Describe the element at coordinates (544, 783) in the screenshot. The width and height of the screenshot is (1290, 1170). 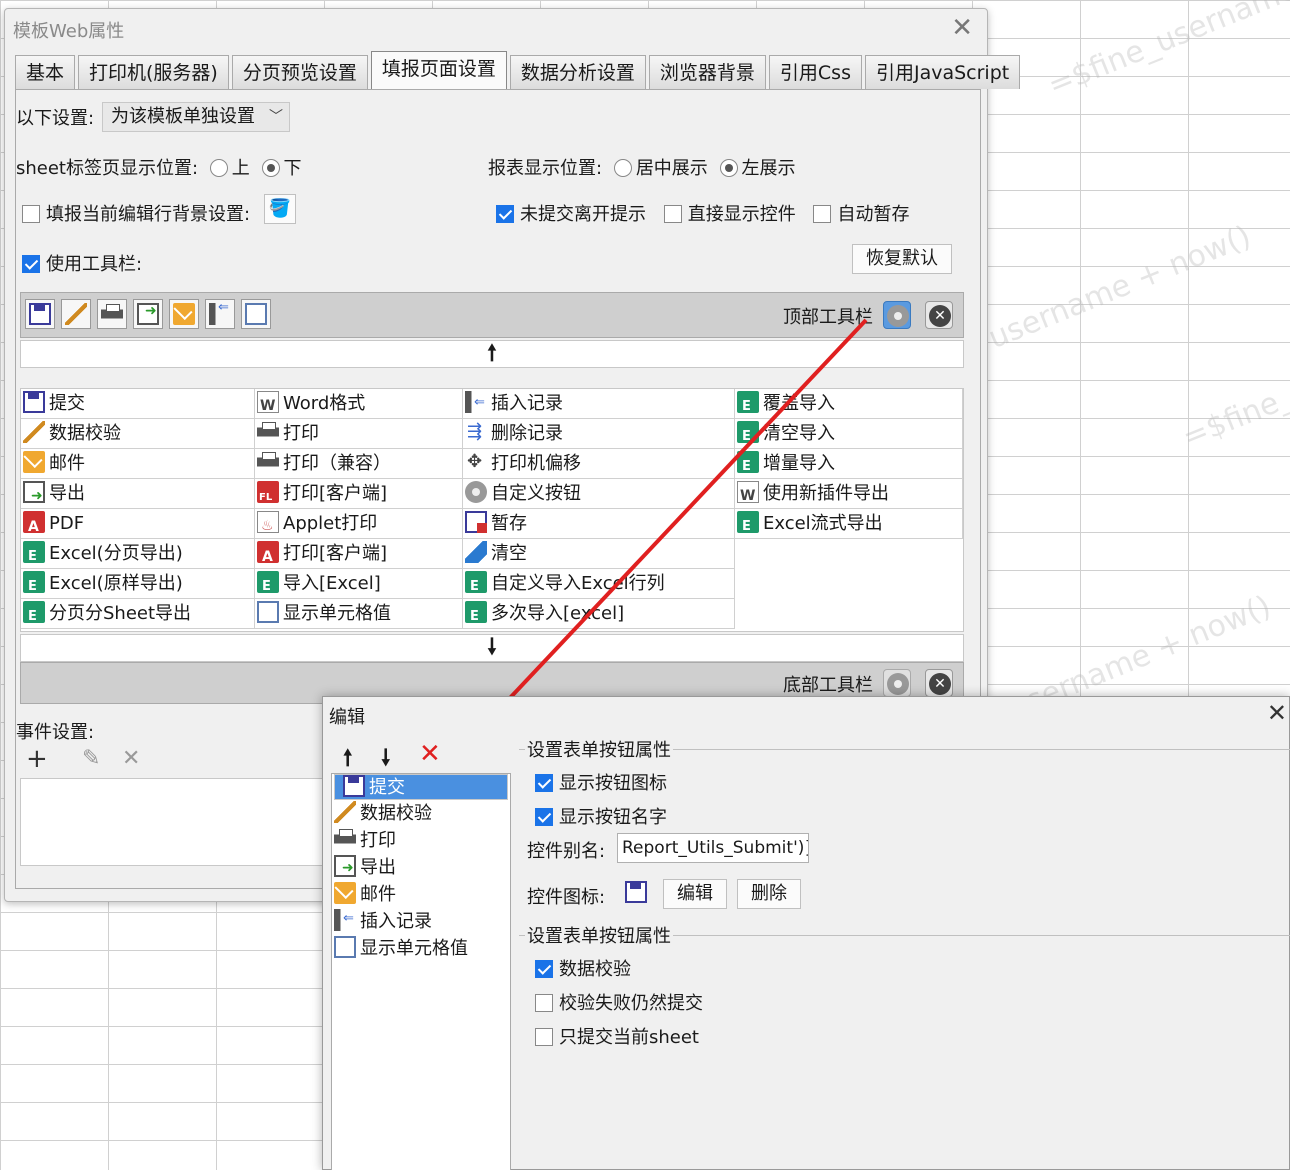
I see `show-icon-checkbox` at that location.